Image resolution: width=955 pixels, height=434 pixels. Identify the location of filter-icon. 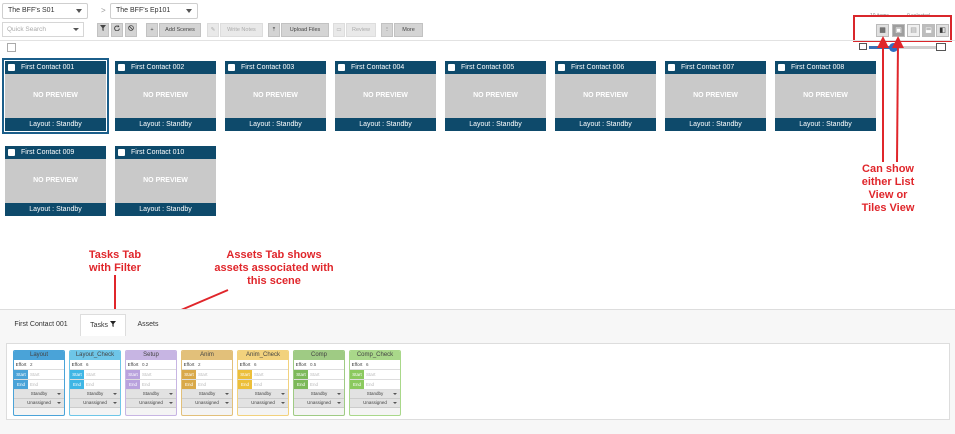
(112, 324).